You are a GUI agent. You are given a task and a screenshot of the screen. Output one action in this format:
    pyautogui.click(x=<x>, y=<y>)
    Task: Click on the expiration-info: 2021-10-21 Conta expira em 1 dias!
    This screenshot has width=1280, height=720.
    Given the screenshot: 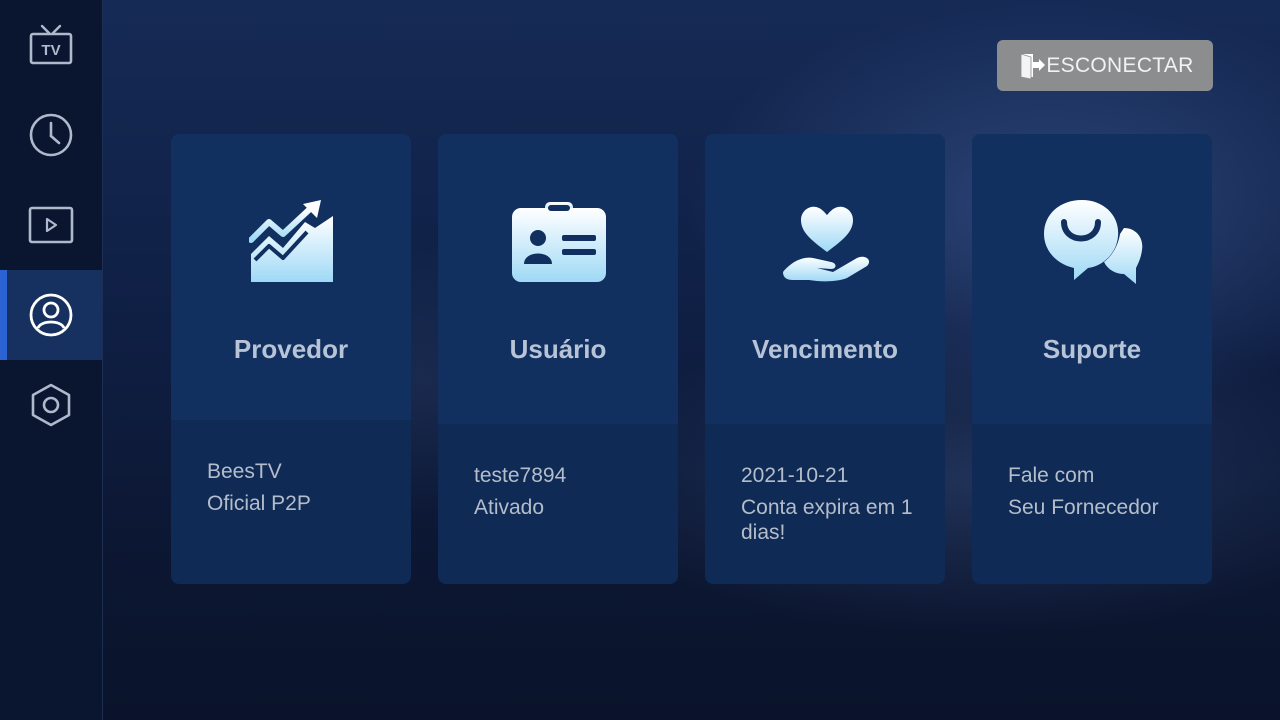 What is the action you would take?
    pyautogui.click(x=833, y=502)
    